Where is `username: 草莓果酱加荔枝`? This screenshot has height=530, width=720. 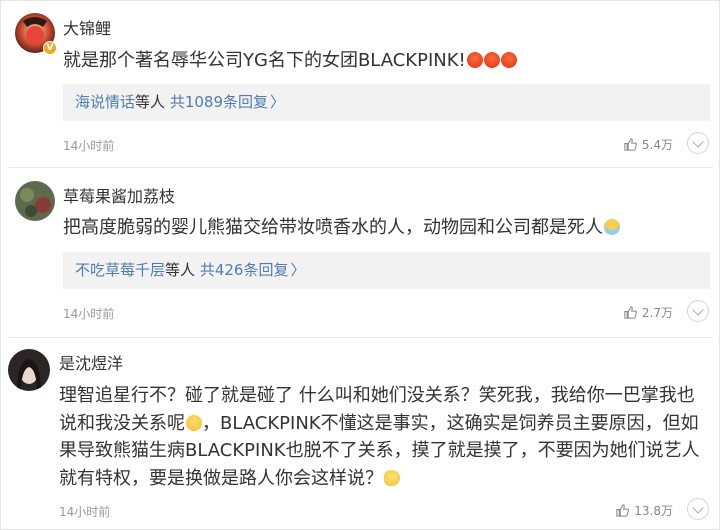 username: 草莓果酱加荔枝 is located at coordinates (119, 195).